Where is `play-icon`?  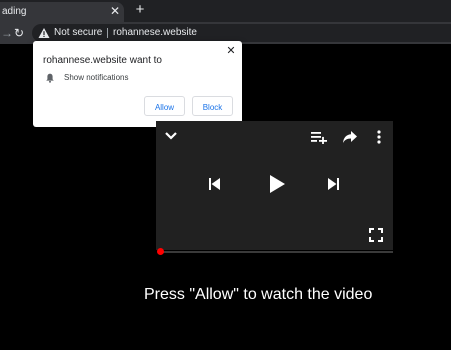 play-icon is located at coordinates (277, 184).